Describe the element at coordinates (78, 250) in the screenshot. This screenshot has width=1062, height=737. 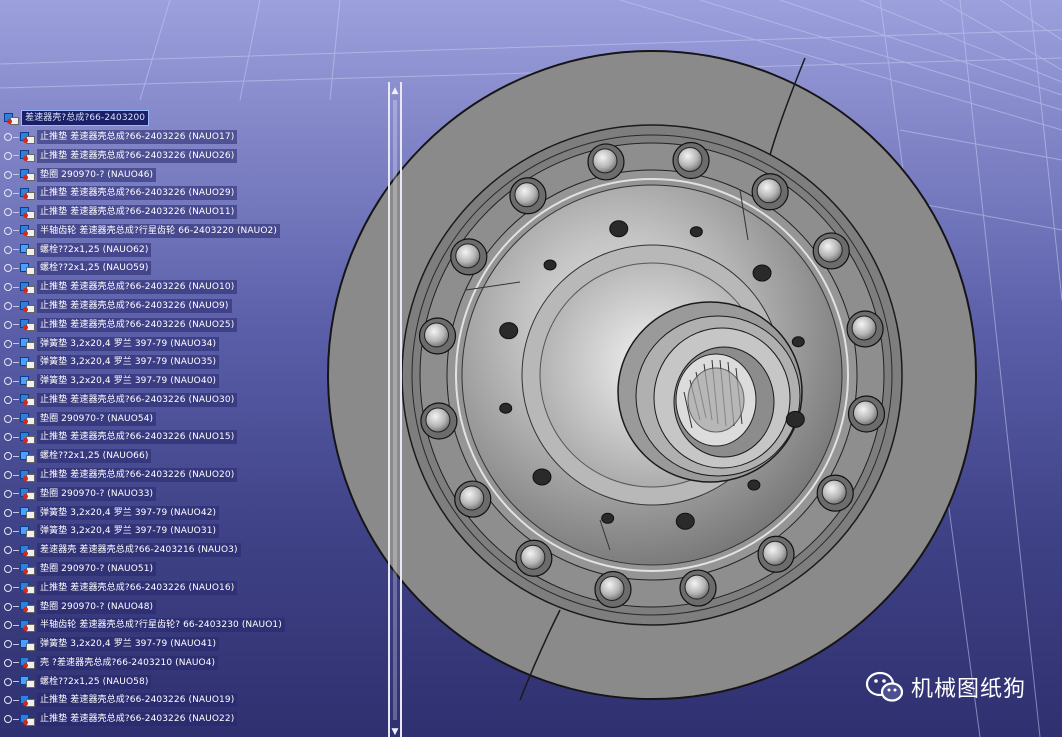
I see `tree-item: 螺栓??2x1,25 (NAUO62)` at that location.